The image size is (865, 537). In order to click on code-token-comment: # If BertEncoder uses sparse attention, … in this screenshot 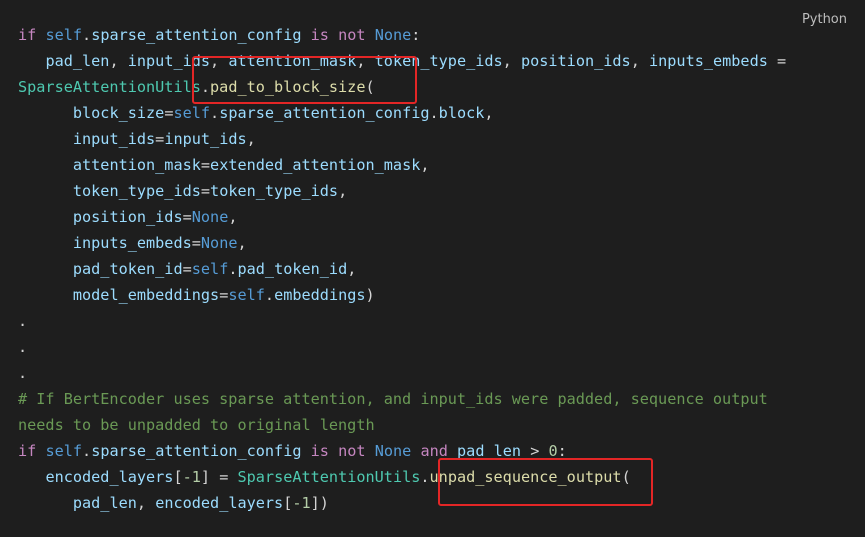, I will do `click(393, 399)`.